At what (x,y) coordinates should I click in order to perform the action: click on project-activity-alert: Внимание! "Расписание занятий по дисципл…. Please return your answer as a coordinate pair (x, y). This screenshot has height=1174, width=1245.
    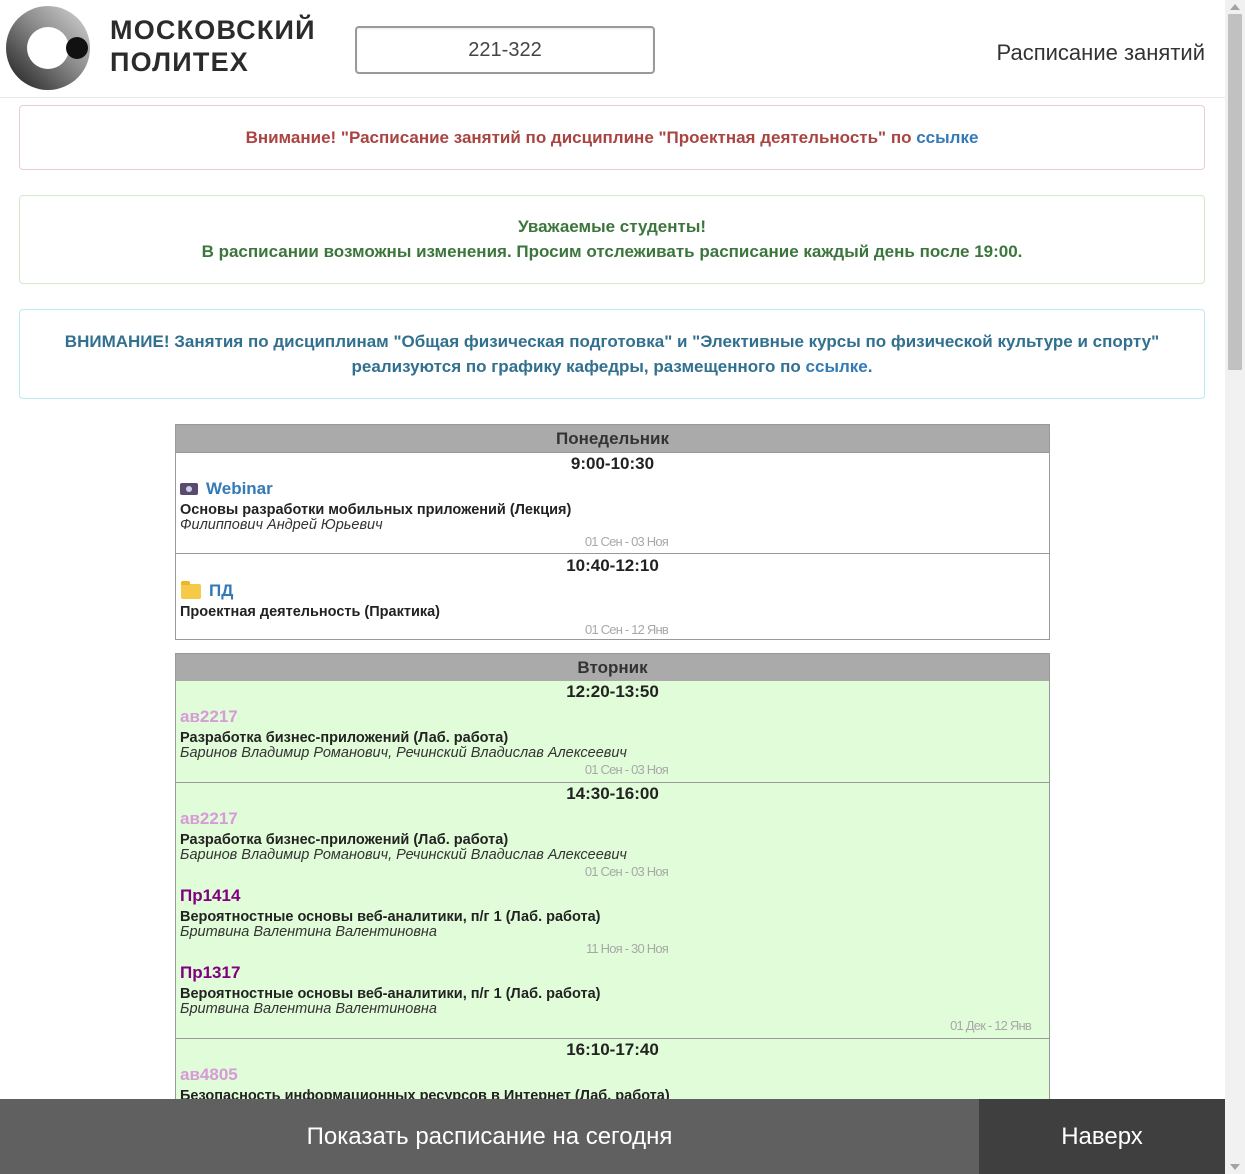
    Looking at the image, I should click on (612, 137).